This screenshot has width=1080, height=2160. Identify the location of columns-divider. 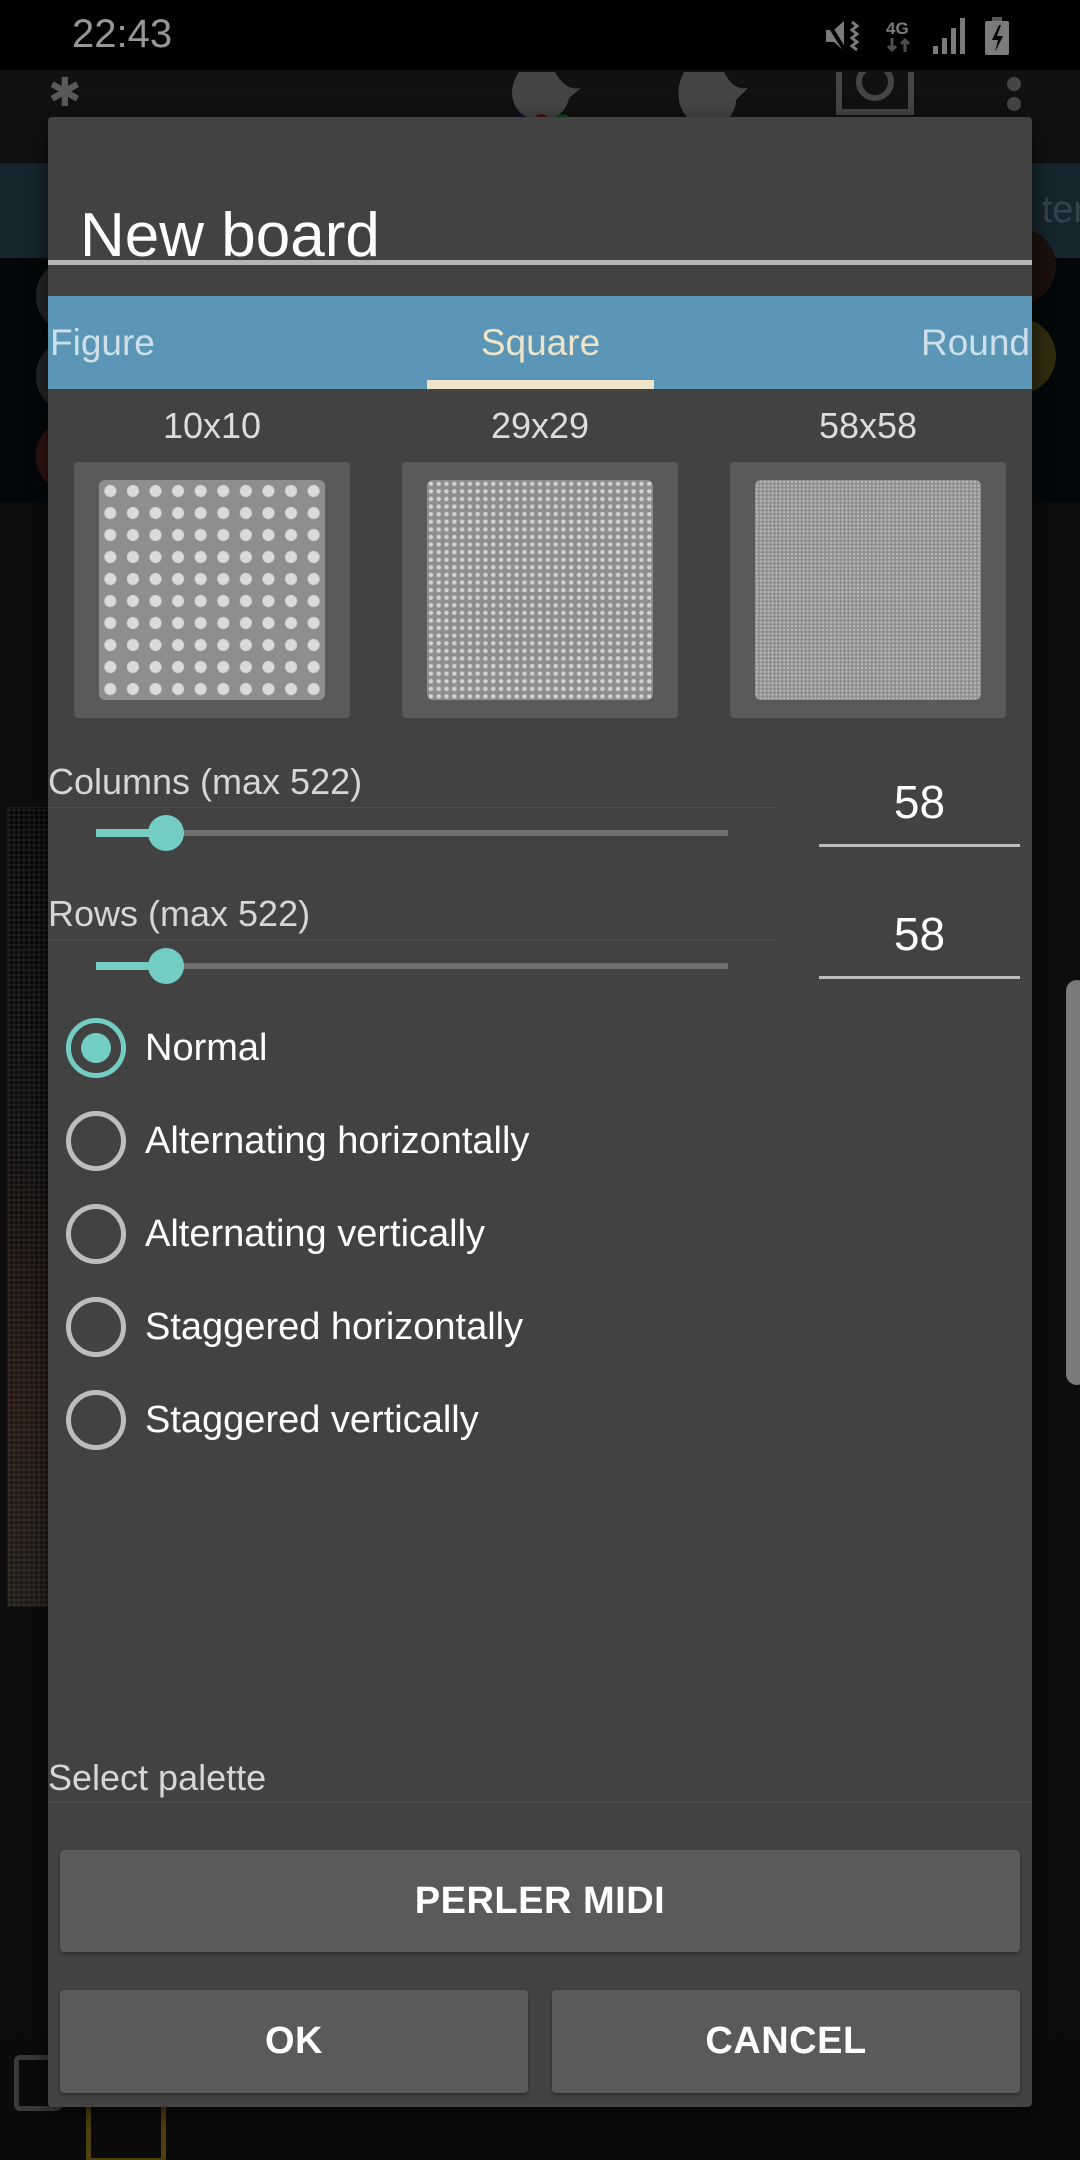
(413, 807).